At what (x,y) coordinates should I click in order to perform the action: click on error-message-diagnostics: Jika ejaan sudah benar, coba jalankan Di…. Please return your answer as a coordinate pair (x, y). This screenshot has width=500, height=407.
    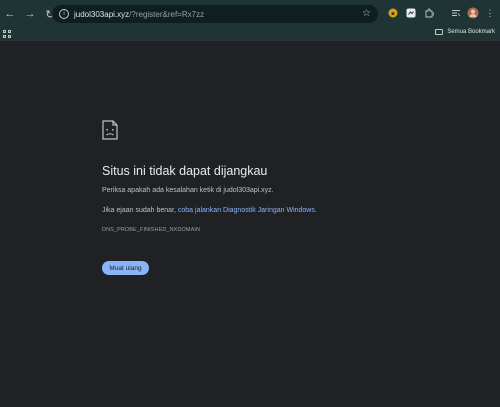
    Looking at the image, I should click on (209, 210).